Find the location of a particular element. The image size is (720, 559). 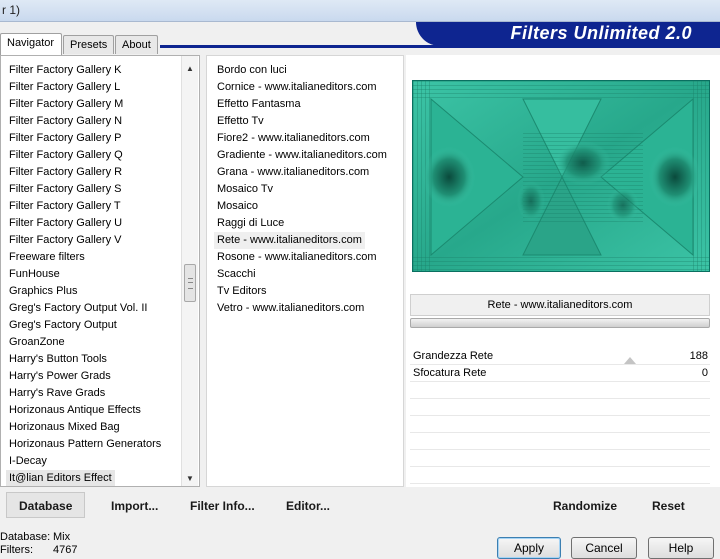

parameter-value: 188 is located at coordinates (698, 356).